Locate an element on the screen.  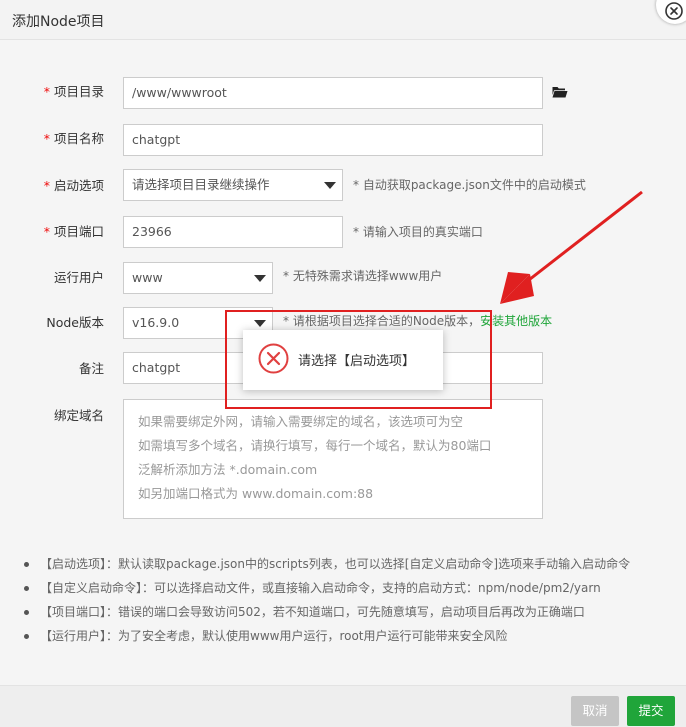
dialog-footer: 取消 提交 is located at coordinates (343, 706).